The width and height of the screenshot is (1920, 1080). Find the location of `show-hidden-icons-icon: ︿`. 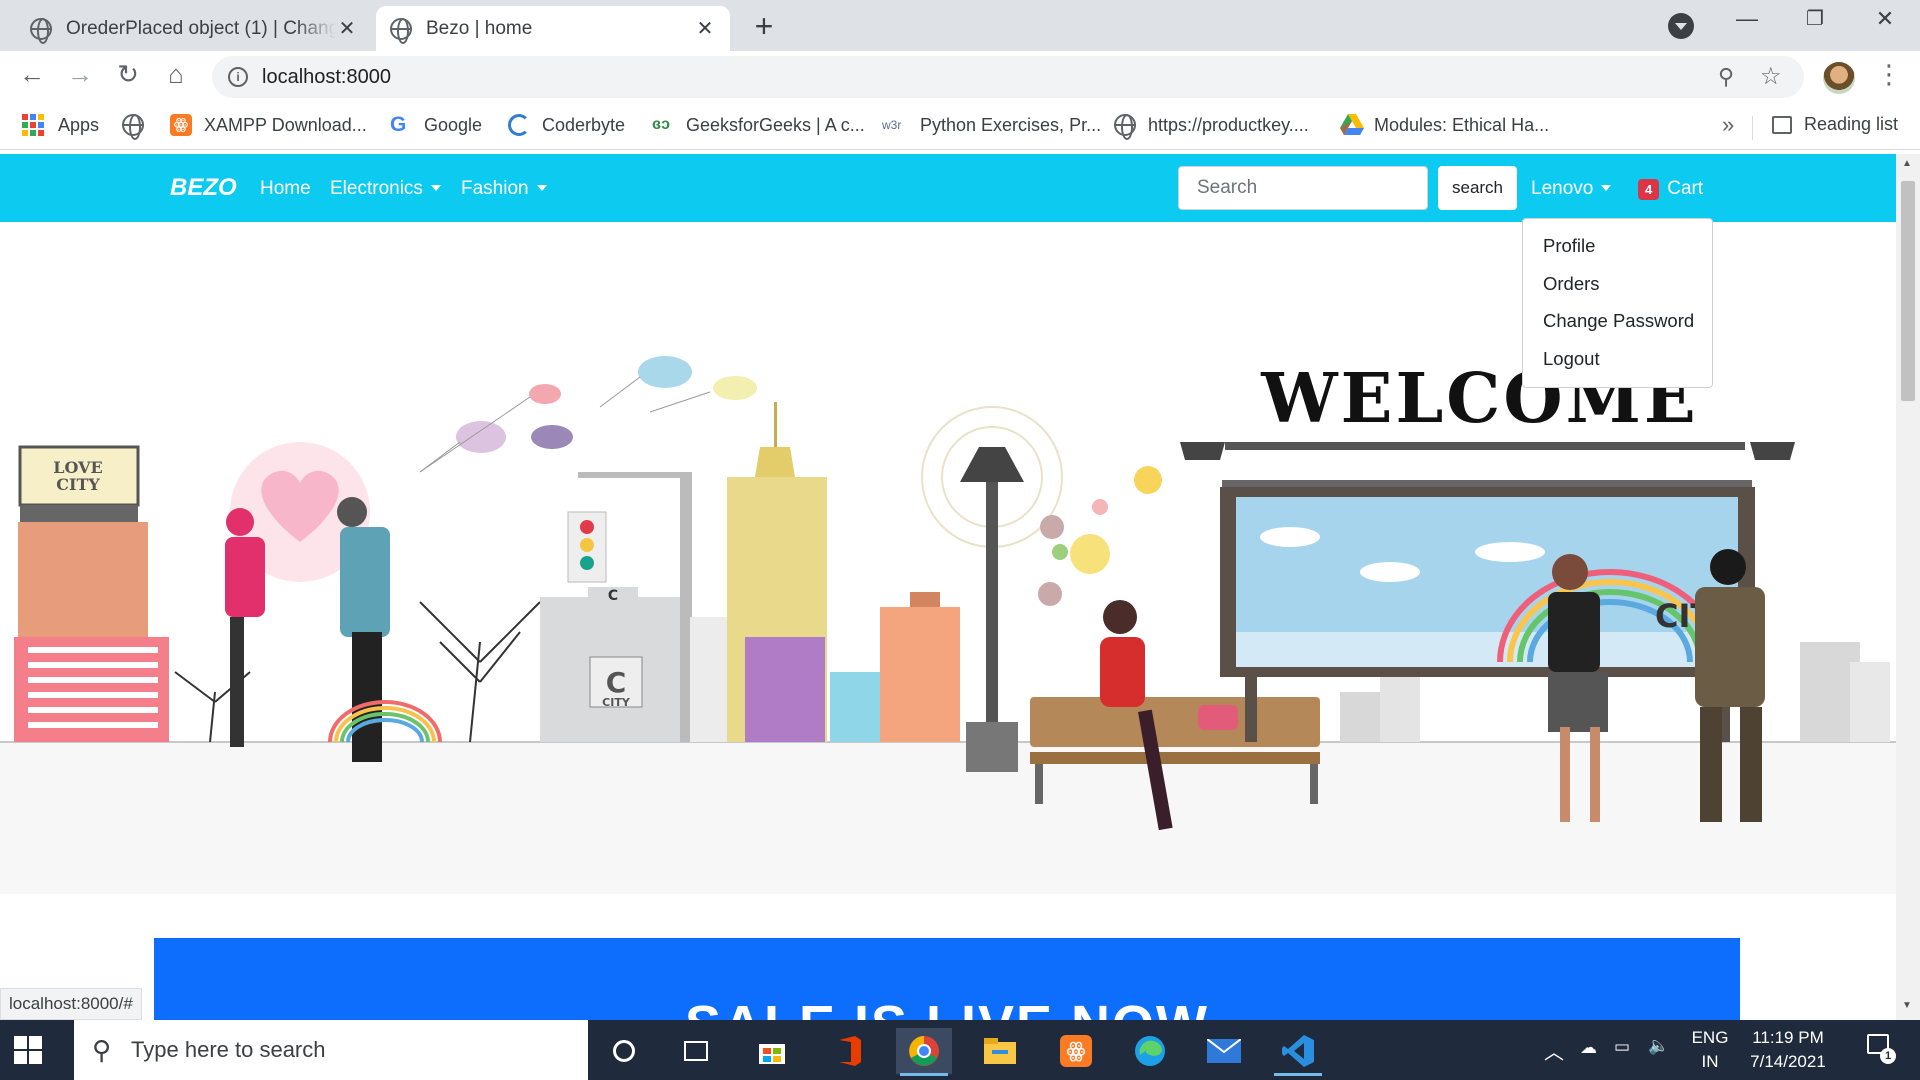

show-hidden-icons-icon: ︿ is located at coordinates (1554, 1050).